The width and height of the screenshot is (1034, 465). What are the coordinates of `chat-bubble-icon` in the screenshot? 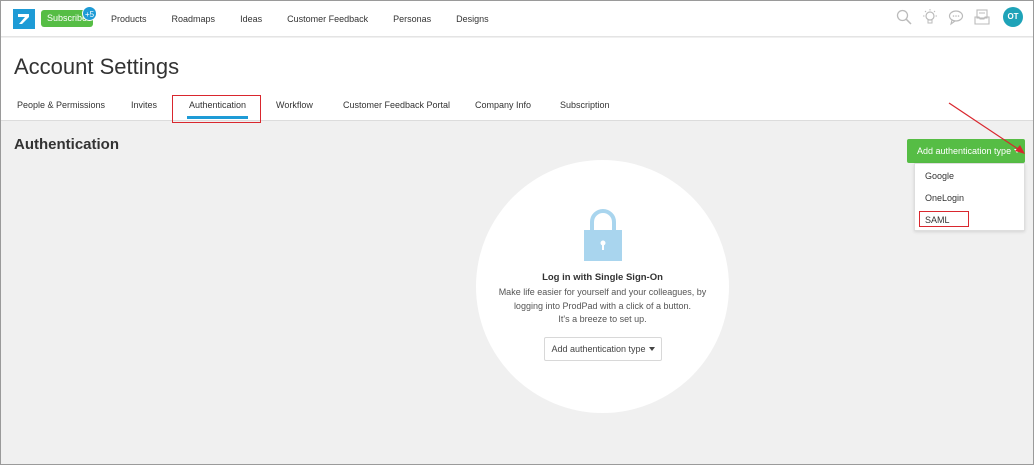 It's located at (956, 17).